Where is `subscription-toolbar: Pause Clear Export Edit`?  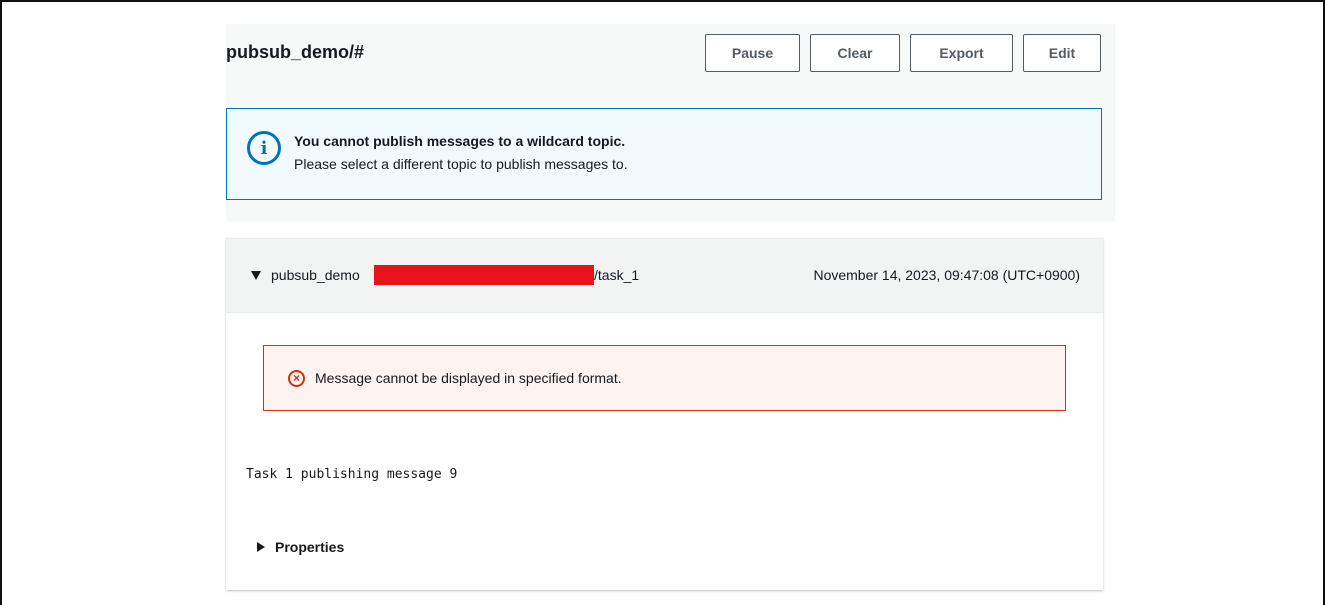
subscription-toolbar: Pause Clear Export Edit is located at coordinates (903, 53).